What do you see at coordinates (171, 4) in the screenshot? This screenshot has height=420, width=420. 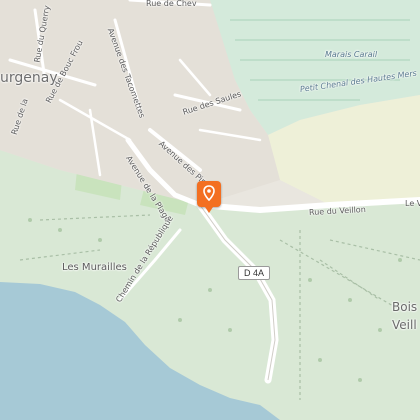 I see `street-label-rue-de-chev: Rue de Chev` at bounding box center [171, 4].